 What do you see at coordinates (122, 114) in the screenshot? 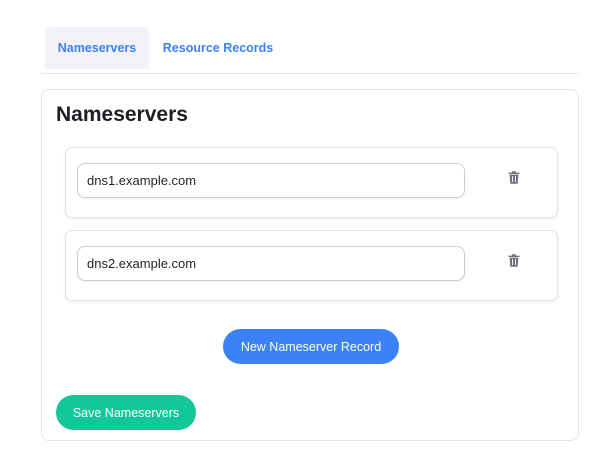
I see `panel-title: Nameservers` at bounding box center [122, 114].